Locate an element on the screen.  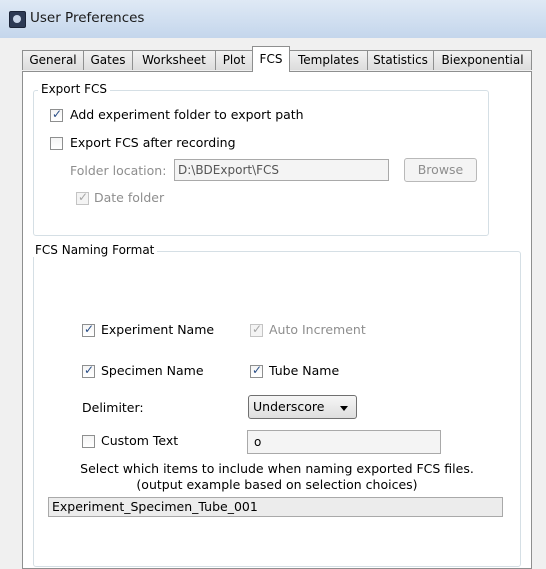
specimen-name-checkbox is located at coordinates (88, 370).